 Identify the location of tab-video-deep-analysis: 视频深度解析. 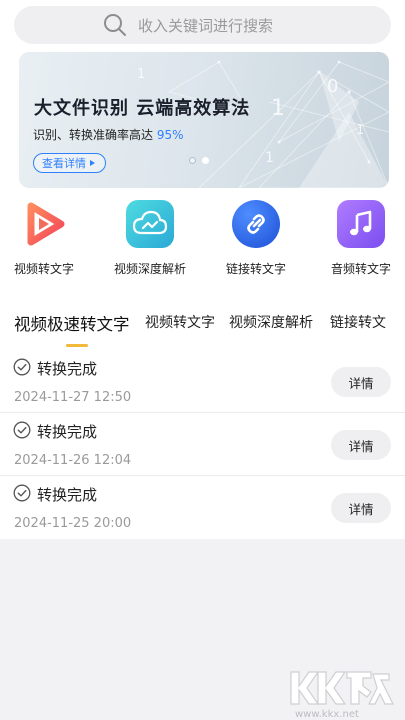
(271, 322).